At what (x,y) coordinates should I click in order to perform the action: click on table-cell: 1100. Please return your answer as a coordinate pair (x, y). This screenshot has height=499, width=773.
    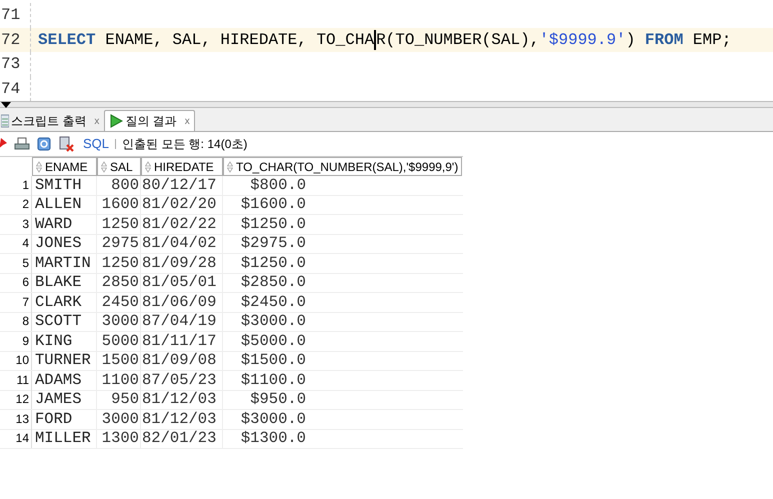
    Looking at the image, I should click on (119, 380).